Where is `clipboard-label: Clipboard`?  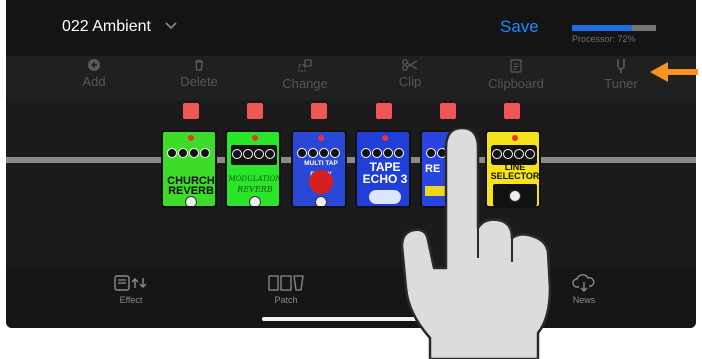
clipboard-label: Clipboard is located at coordinates (516, 83).